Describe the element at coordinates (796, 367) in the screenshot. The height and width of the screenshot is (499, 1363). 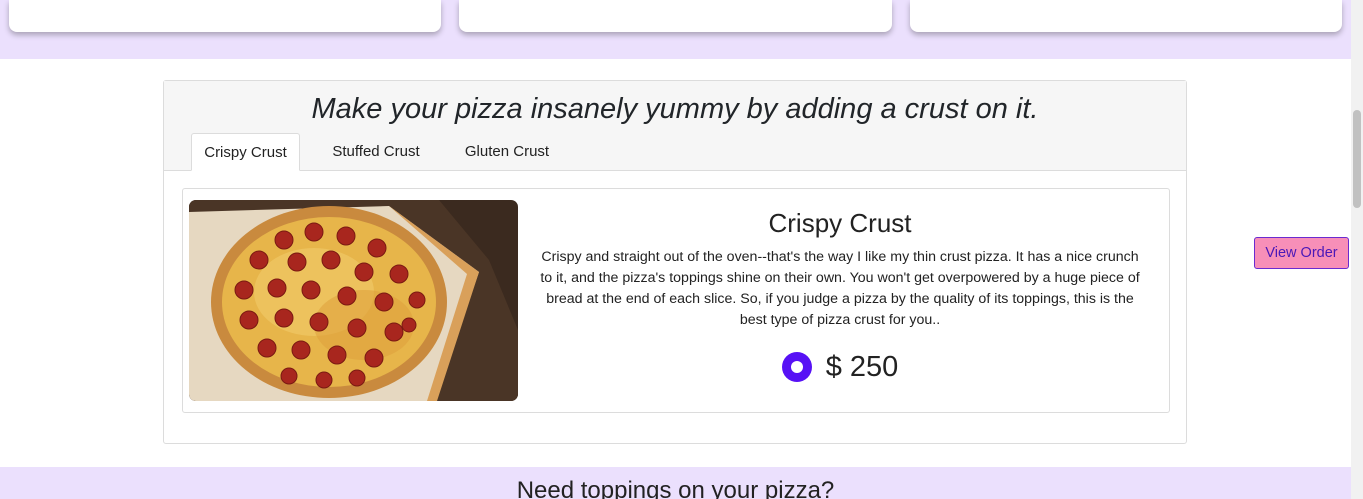
I see `crust-select-radio` at that location.